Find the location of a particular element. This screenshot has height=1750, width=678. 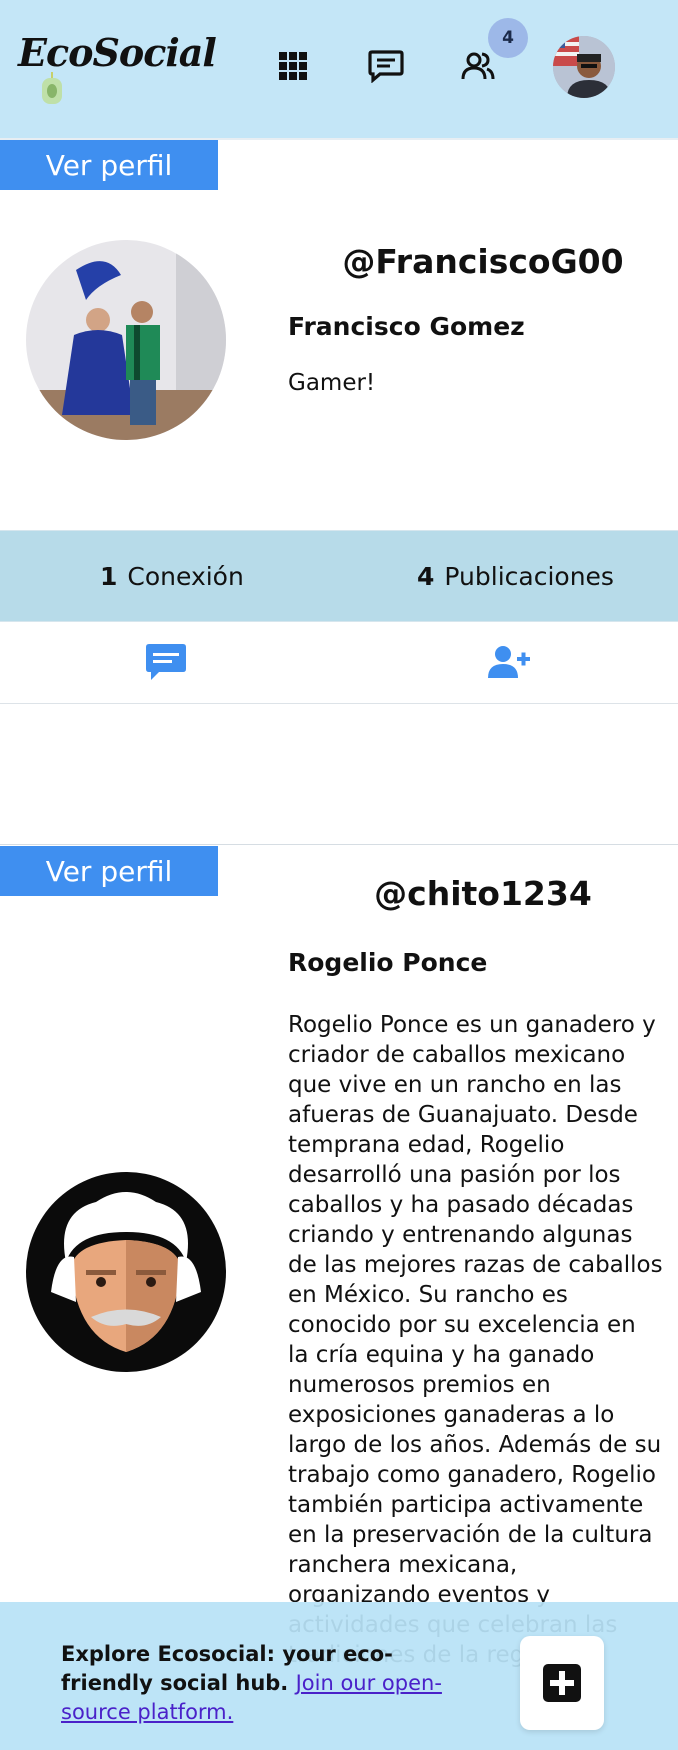

notification-badge: 4 is located at coordinates (508, 38).